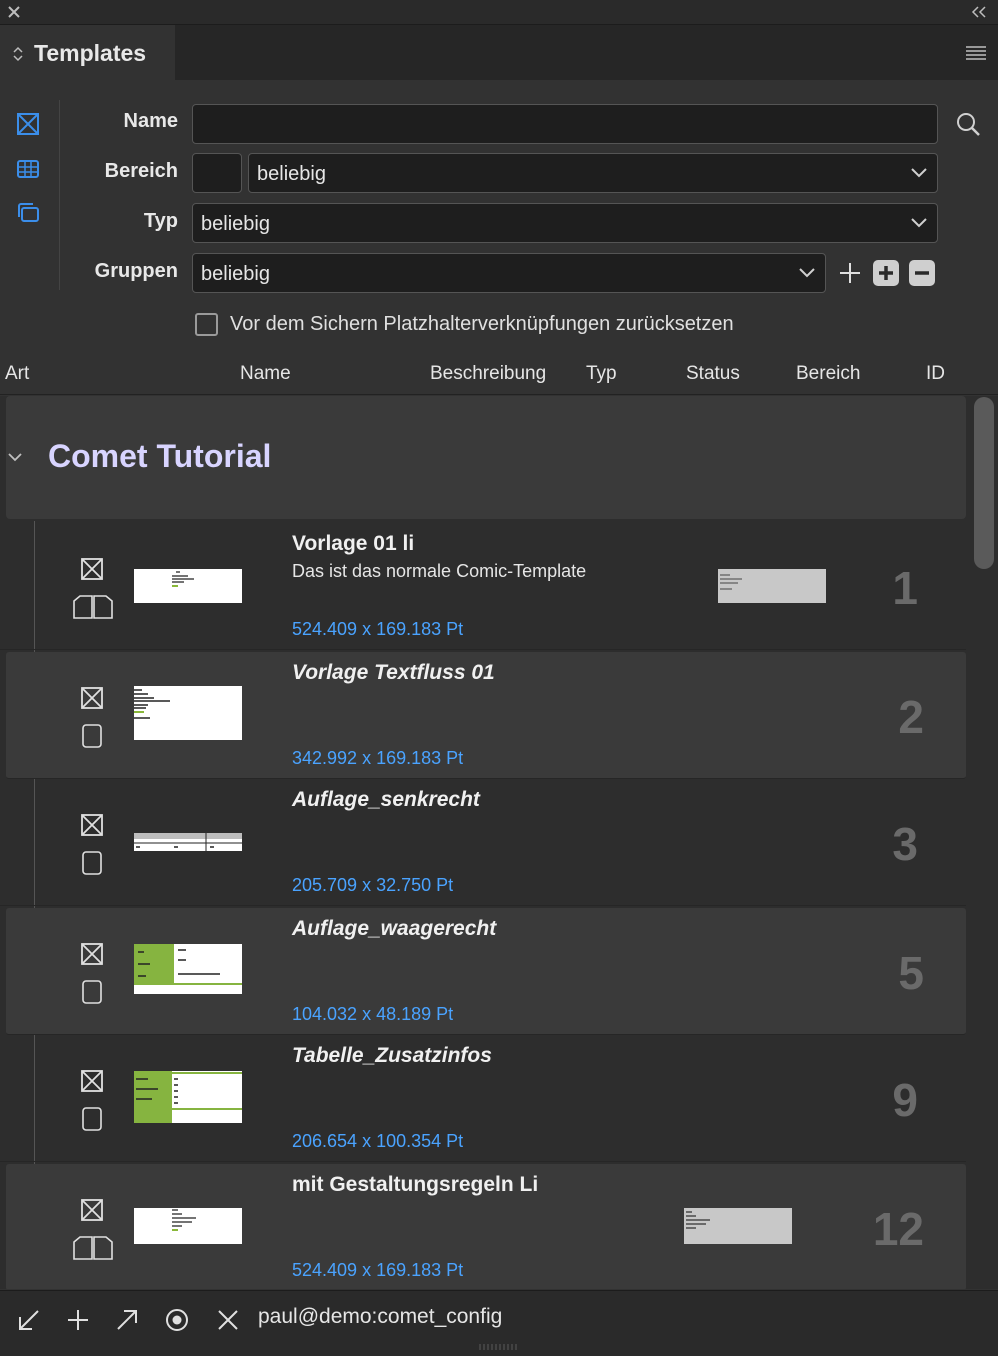 The height and width of the screenshot is (1356, 998). What do you see at coordinates (898, 1229) in the screenshot?
I see `template-id: 12` at bounding box center [898, 1229].